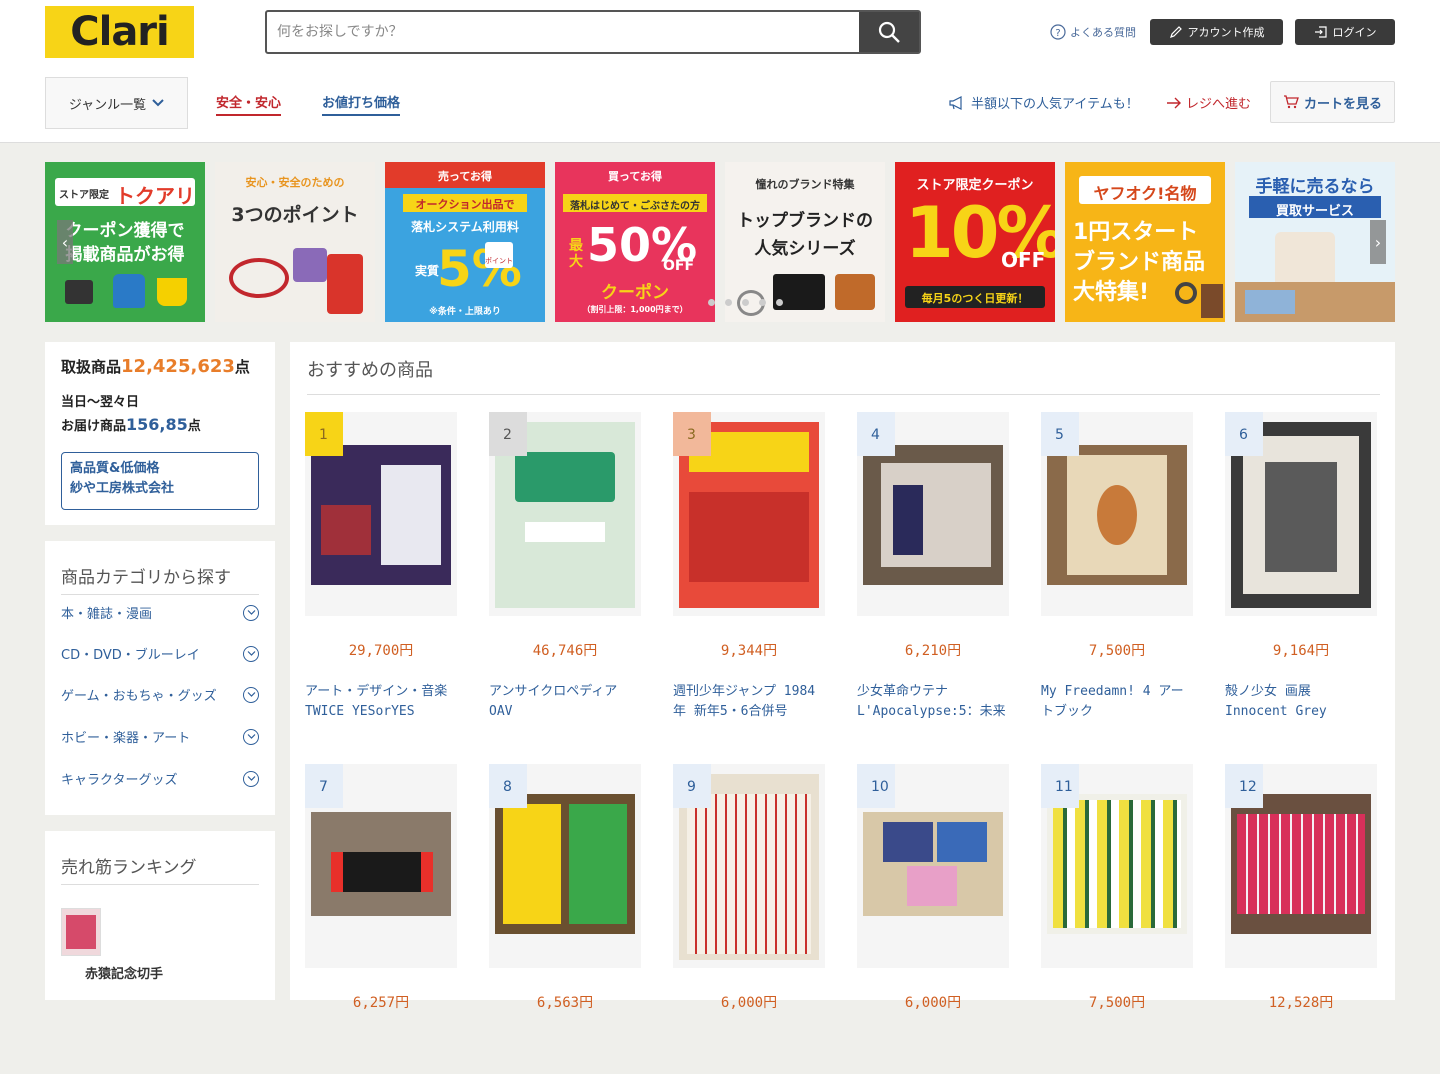 The height and width of the screenshot is (1074, 1440). Describe the element at coordinates (157, 424) in the screenshot. I see `delivery-count: 156,85` at that location.